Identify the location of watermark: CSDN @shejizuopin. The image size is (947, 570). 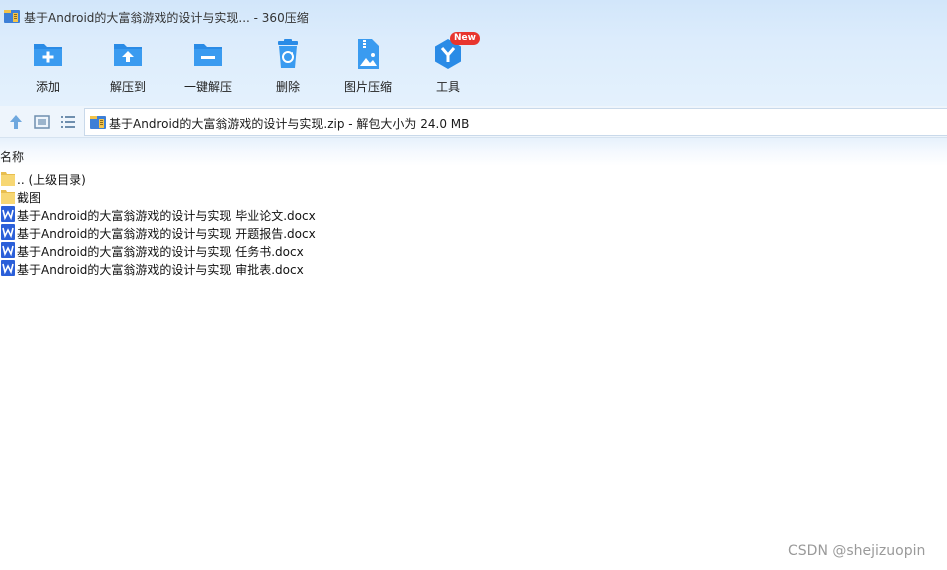
(857, 551).